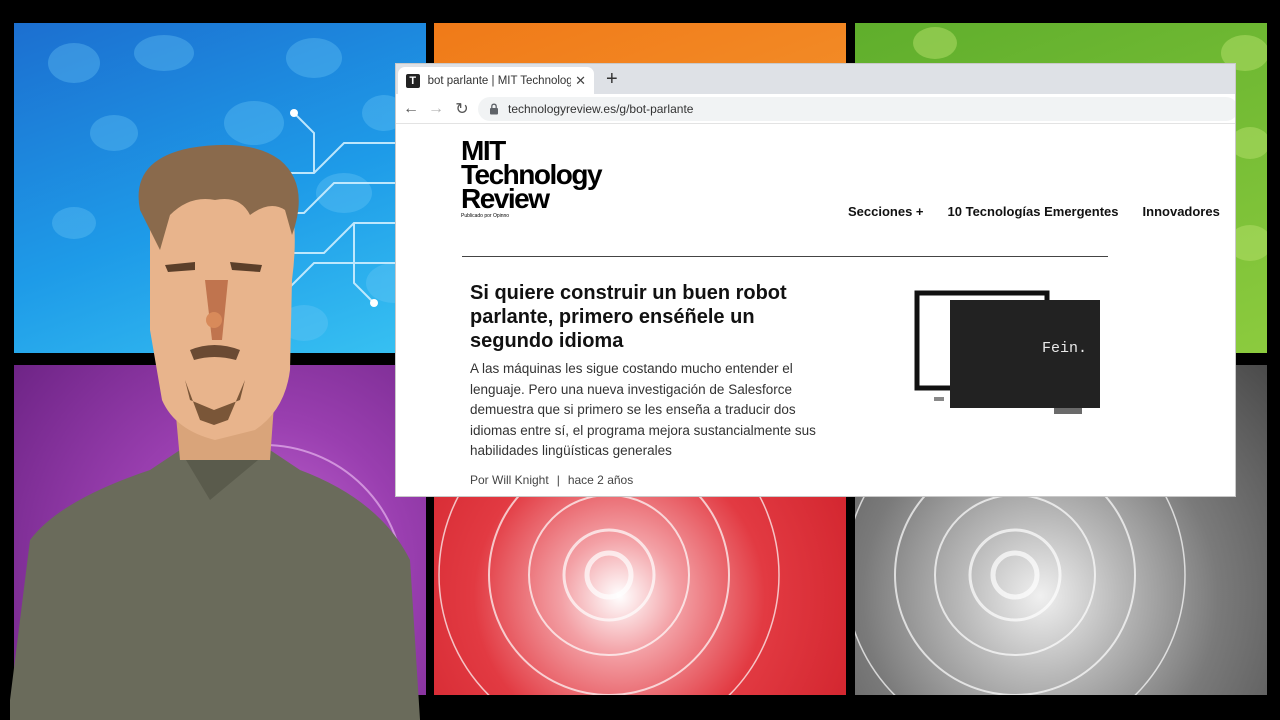  What do you see at coordinates (462, 109) in the screenshot?
I see `reload-icon: ↻` at bounding box center [462, 109].